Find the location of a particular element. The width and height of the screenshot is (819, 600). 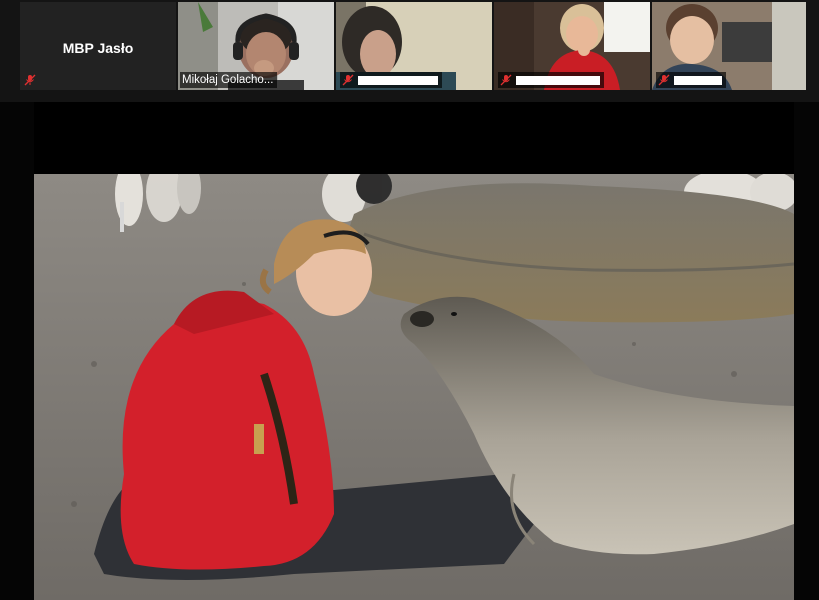

background-seal is located at coordinates (570, 253).